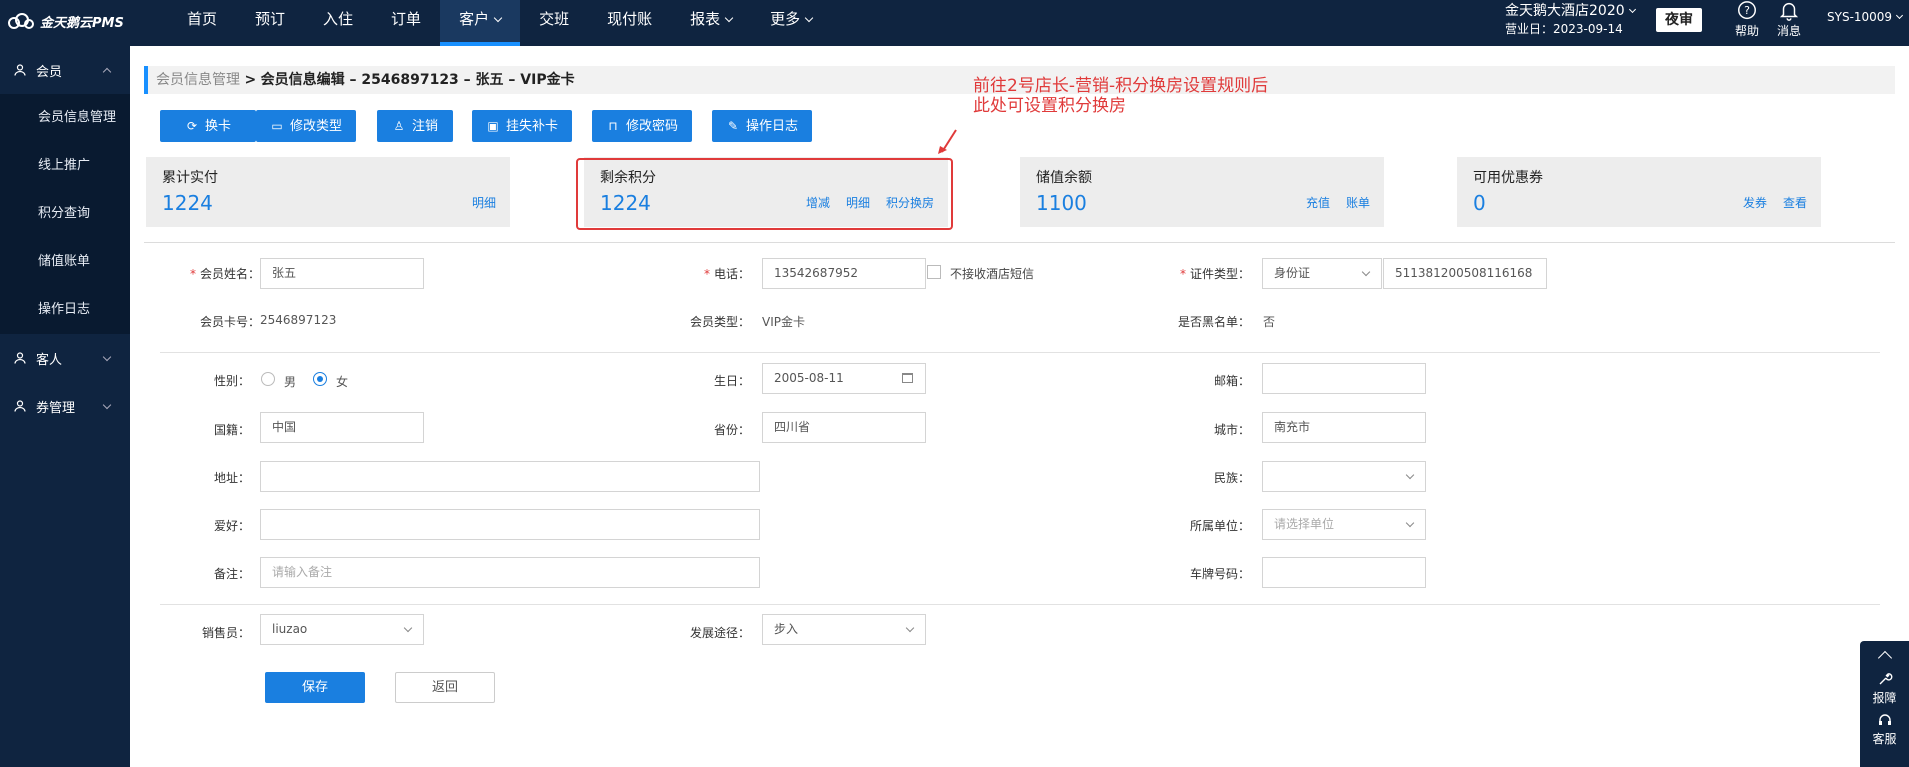 The image size is (1909, 767). What do you see at coordinates (231, 574) in the screenshot?
I see `remark-label: 备注：` at bounding box center [231, 574].